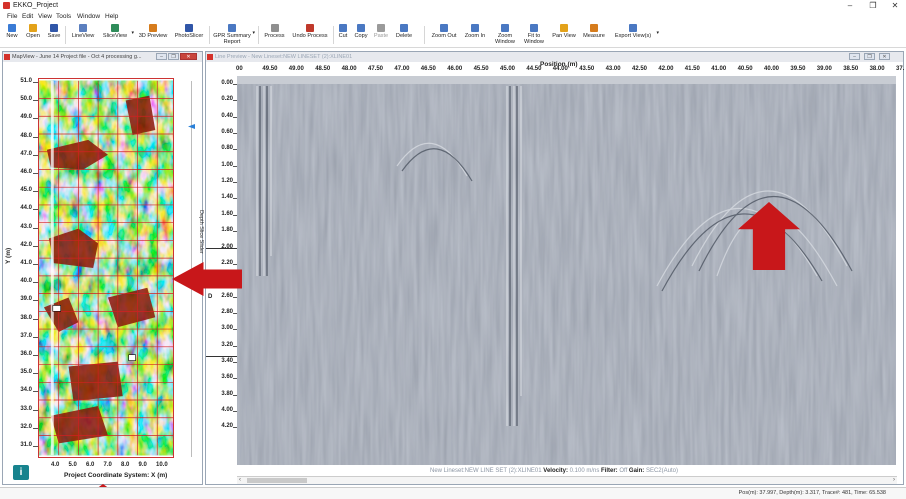 The width and height of the screenshot is (906, 499). Describe the element at coordinates (444, 28) in the screenshot. I see `zoom-out-icon` at that location.